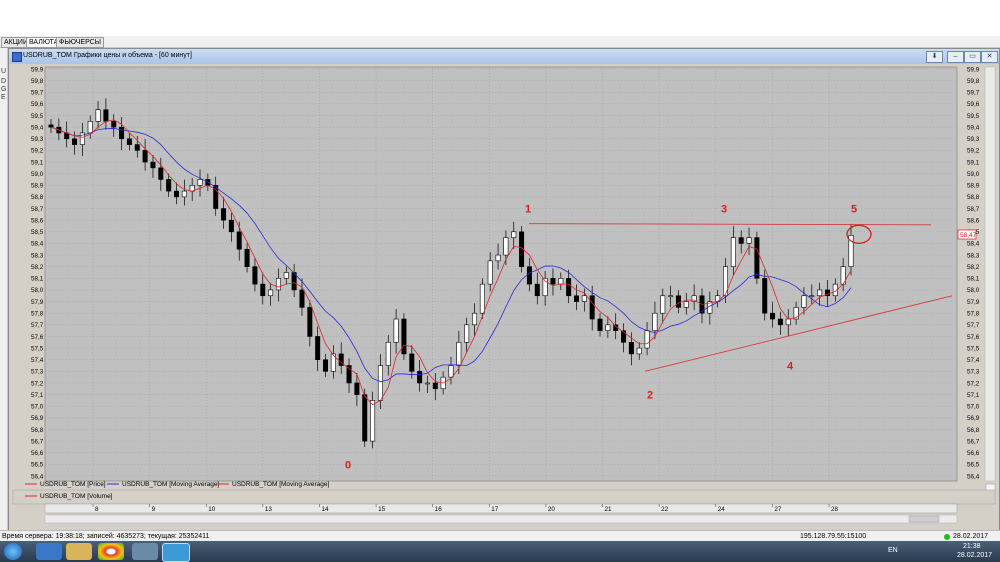 The width and height of the screenshot is (1000, 562). Describe the element at coordinates (973, 372) in the screenshot. I see `y-tick-label: 57,3` at that location.